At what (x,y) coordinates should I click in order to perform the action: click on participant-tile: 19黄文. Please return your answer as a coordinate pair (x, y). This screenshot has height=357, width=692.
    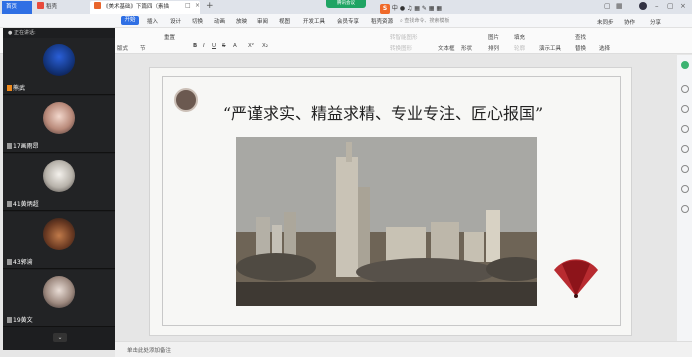
    Looking at the image, I should click on (59, 298).